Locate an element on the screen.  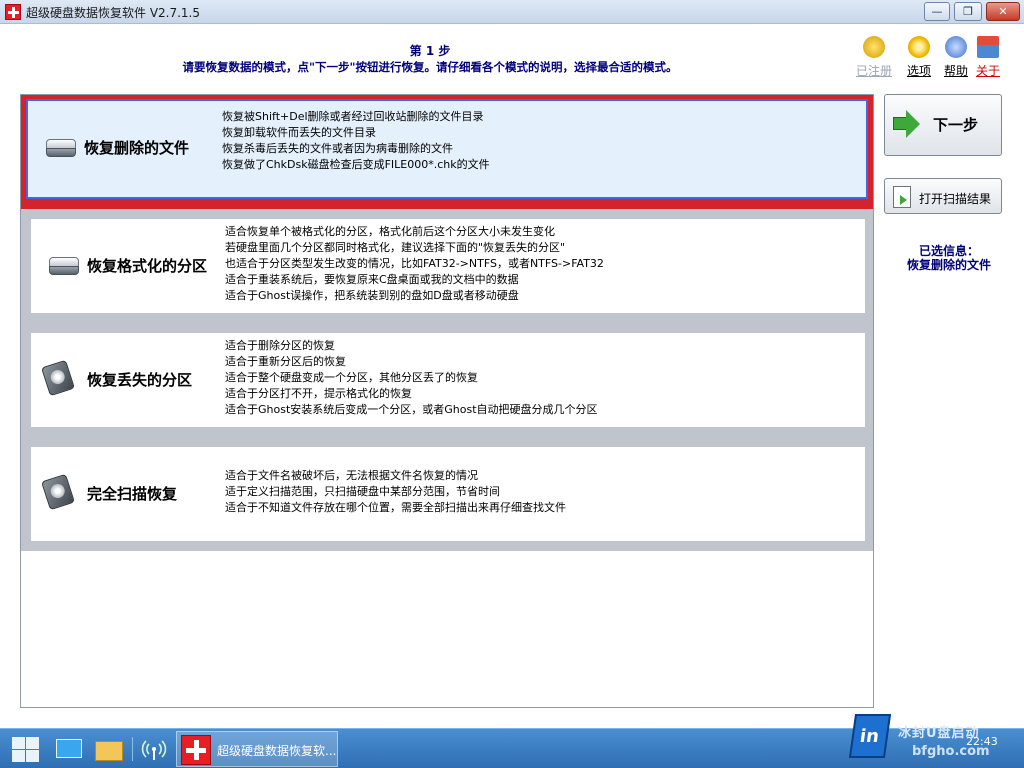
open-file-icon is located at coordinates (902, 197).